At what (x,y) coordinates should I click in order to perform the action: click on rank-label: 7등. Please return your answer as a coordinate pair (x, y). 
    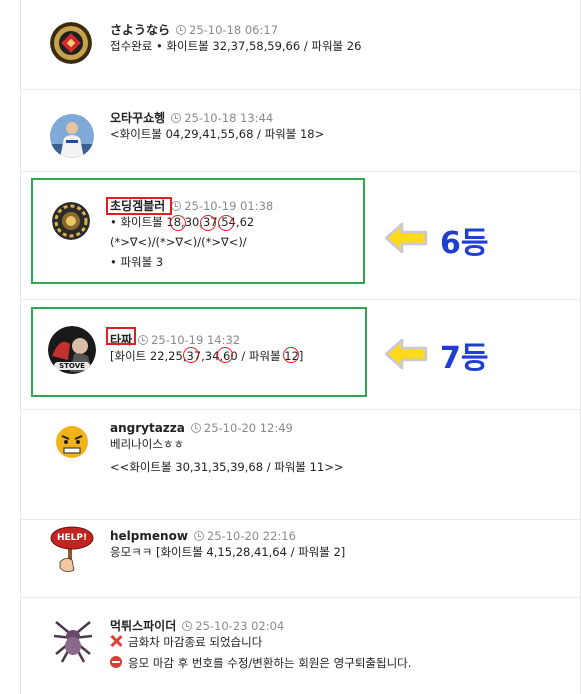
    Looking at the image, I should click on (464, 358).